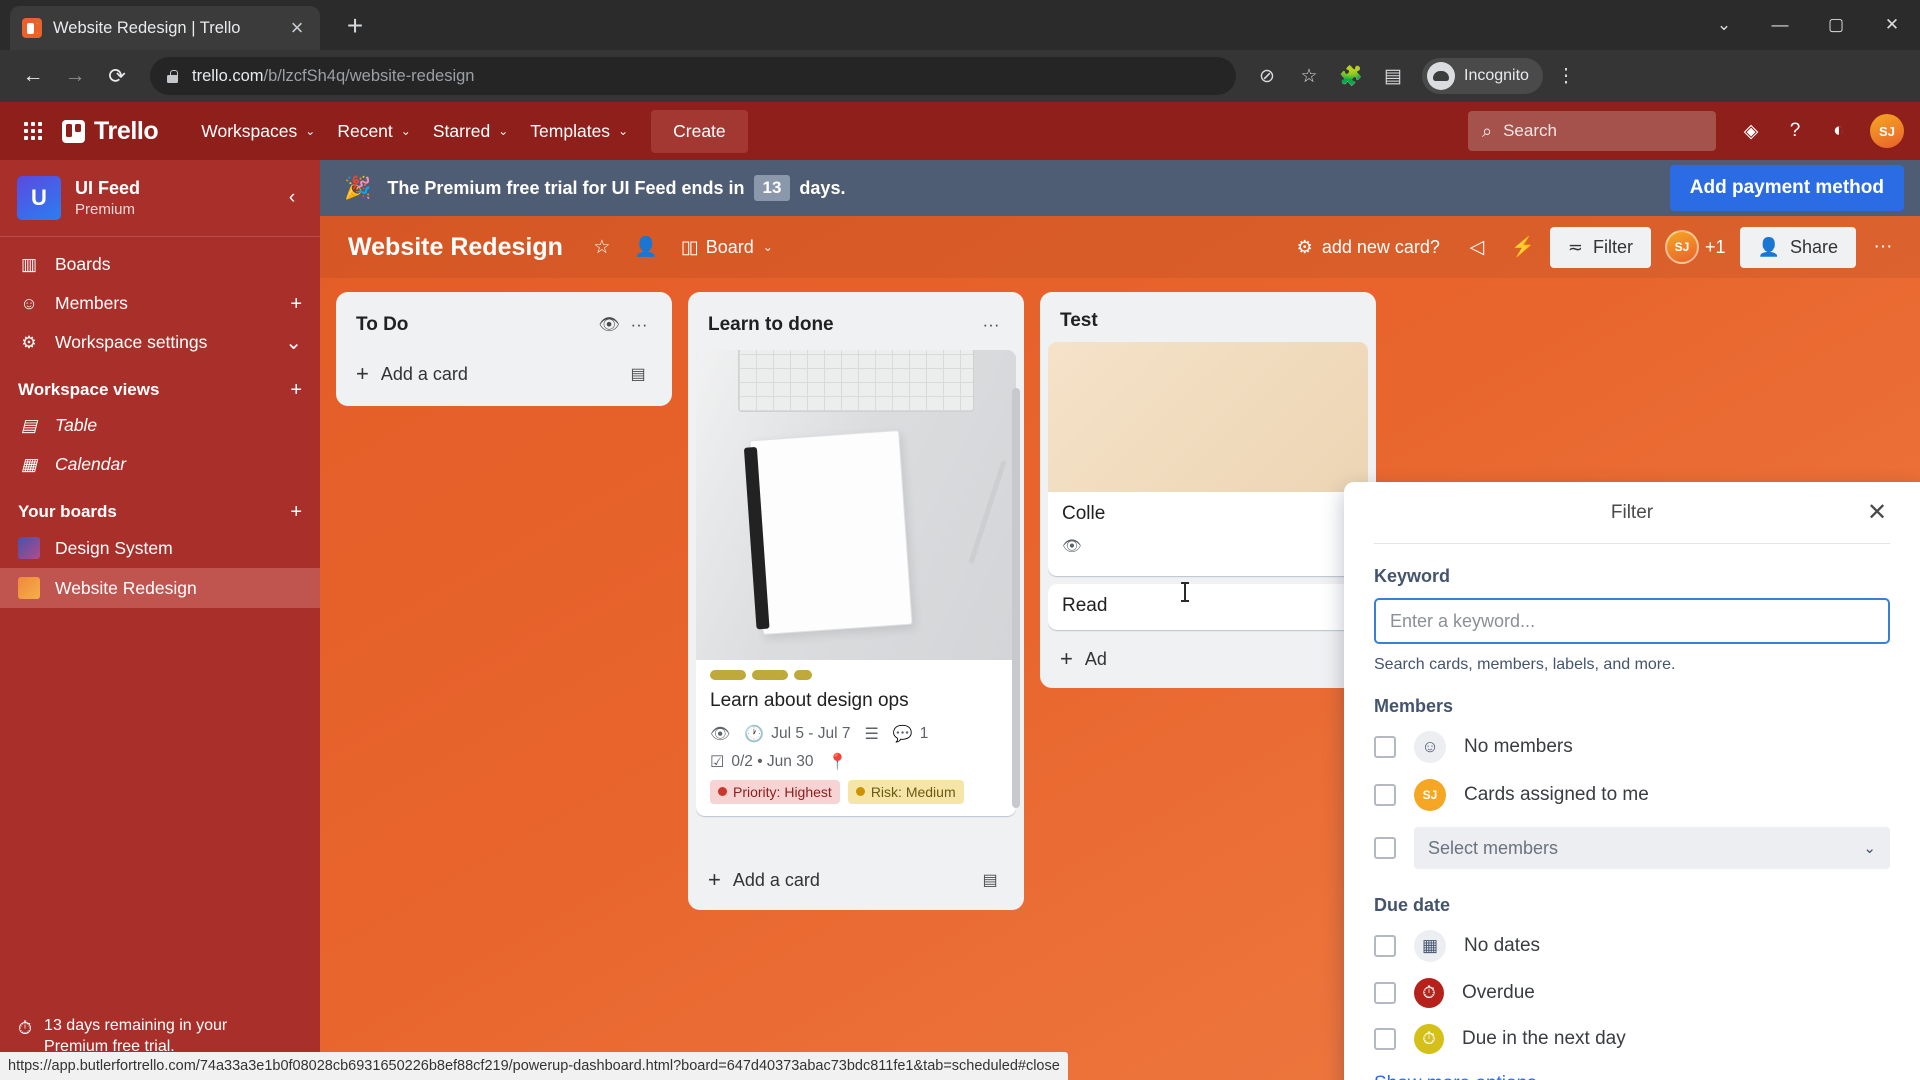 This screenshot has width=1920, height=1080. What do you see at coordinates (771, 324) in the screenshot?
I see `list-title: Learn to done` at bounding box center [771, 324].